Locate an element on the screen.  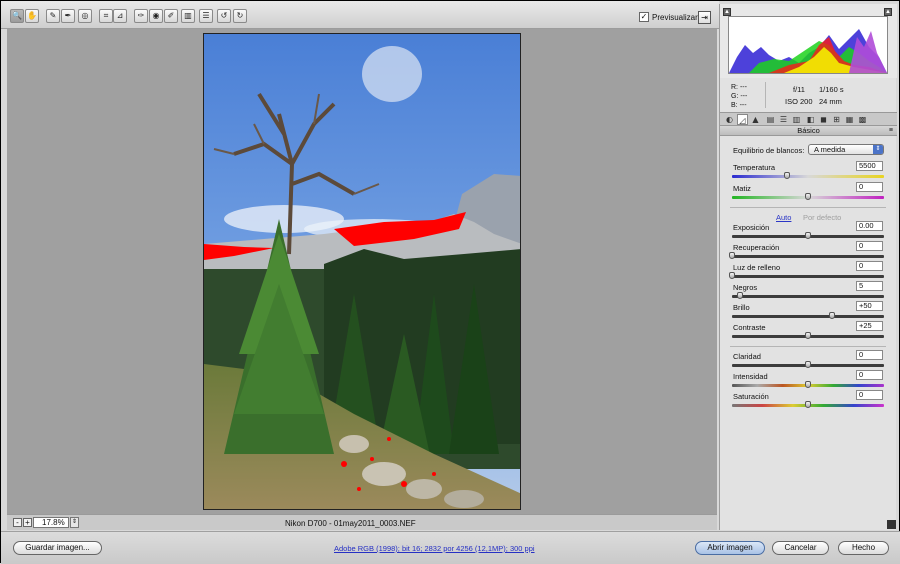
histogram-area: ▲ ▲ is located at coordinates (808, 41).